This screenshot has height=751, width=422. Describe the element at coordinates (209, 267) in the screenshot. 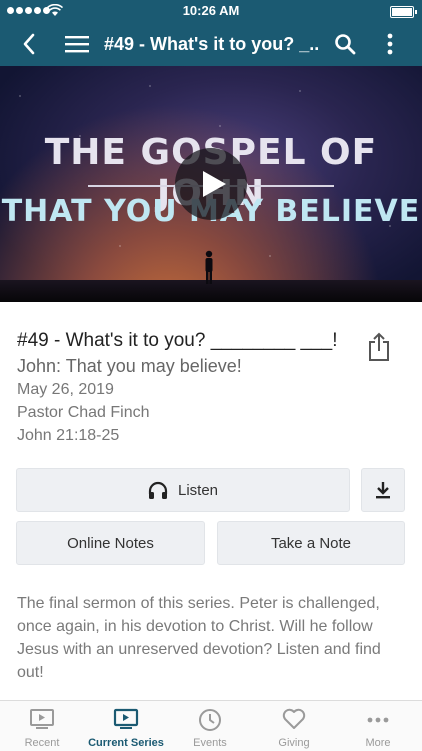

I see `silhouette-figure` at that location.